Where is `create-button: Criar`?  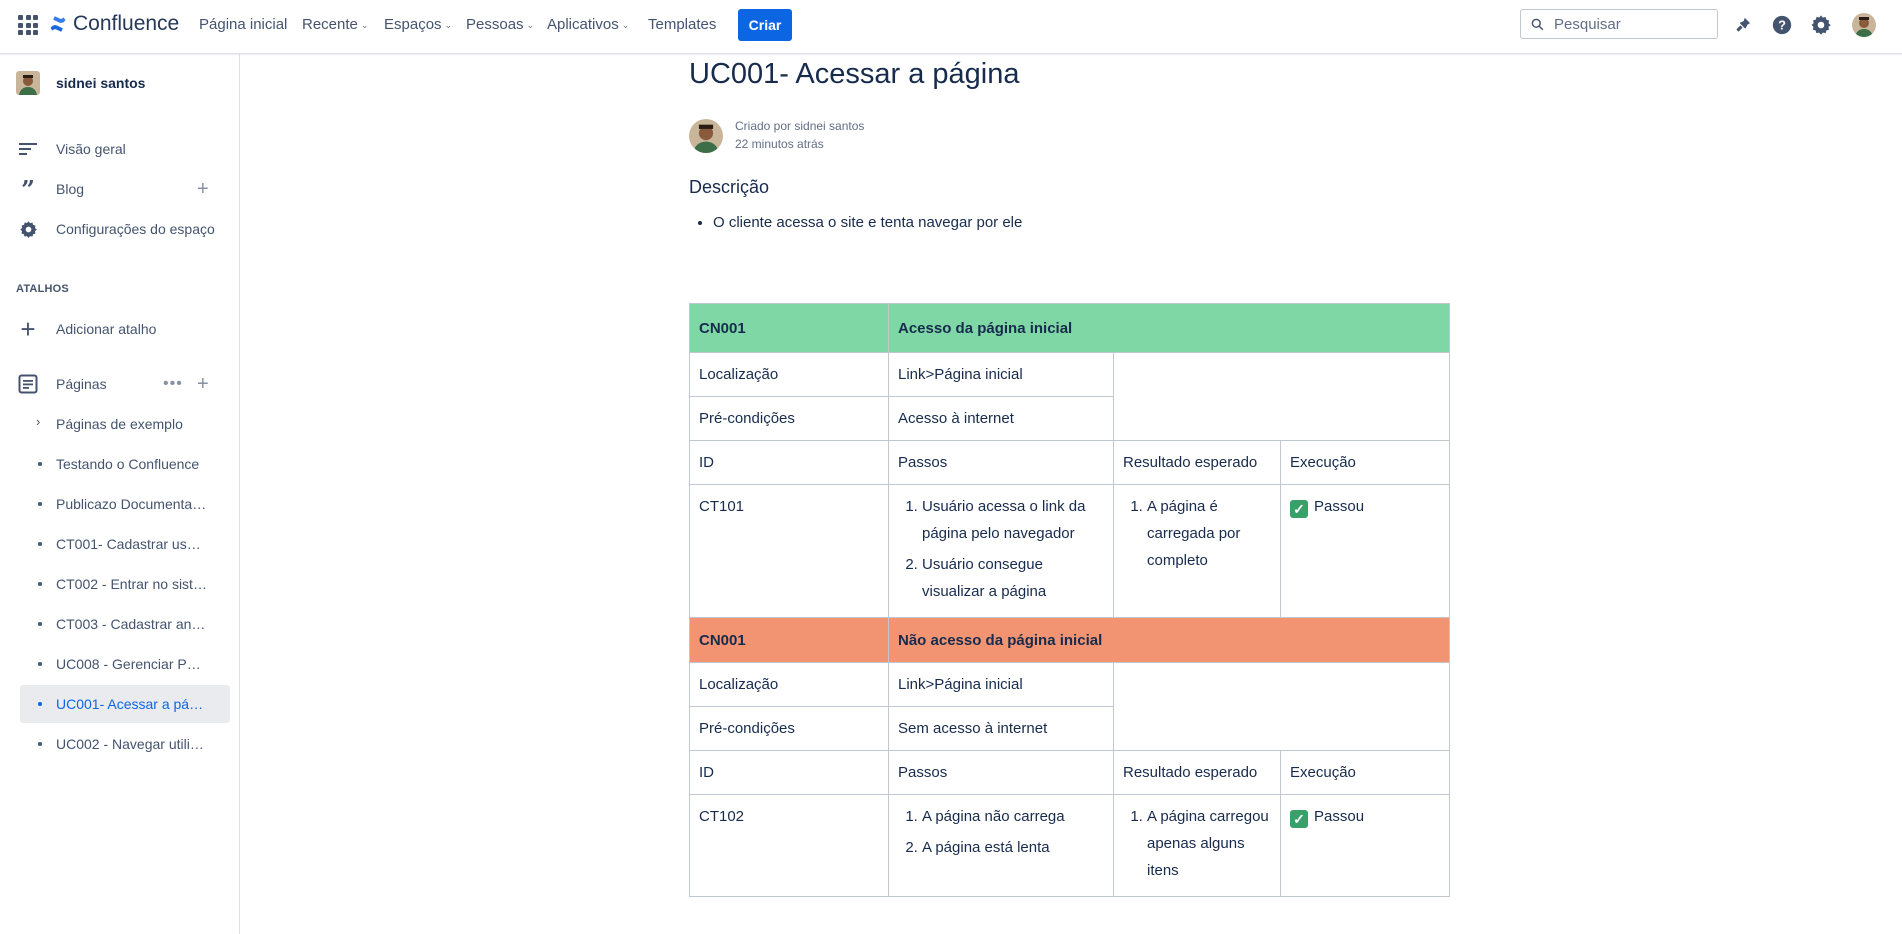
create-button: Criar is located at coordinates (765, 25).